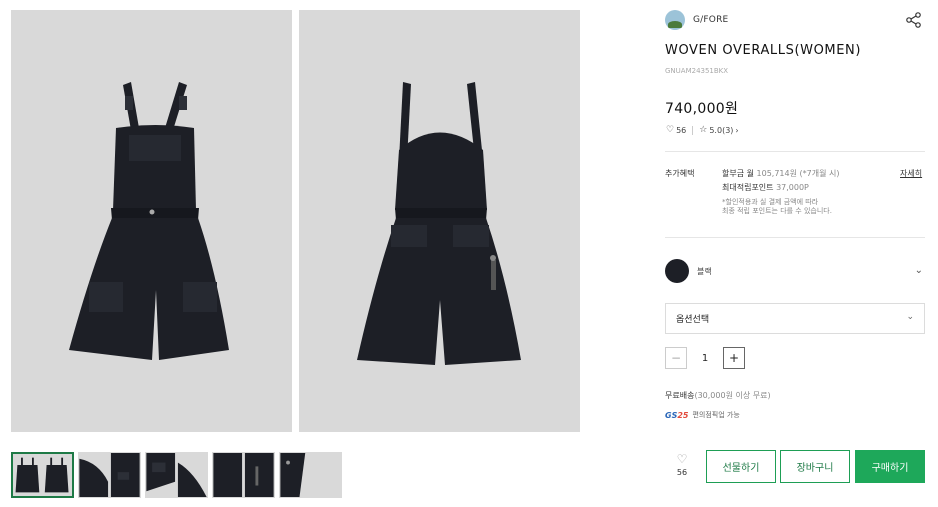  I want to click on add-to-cart-button: 장바구니, so click(815, 466).